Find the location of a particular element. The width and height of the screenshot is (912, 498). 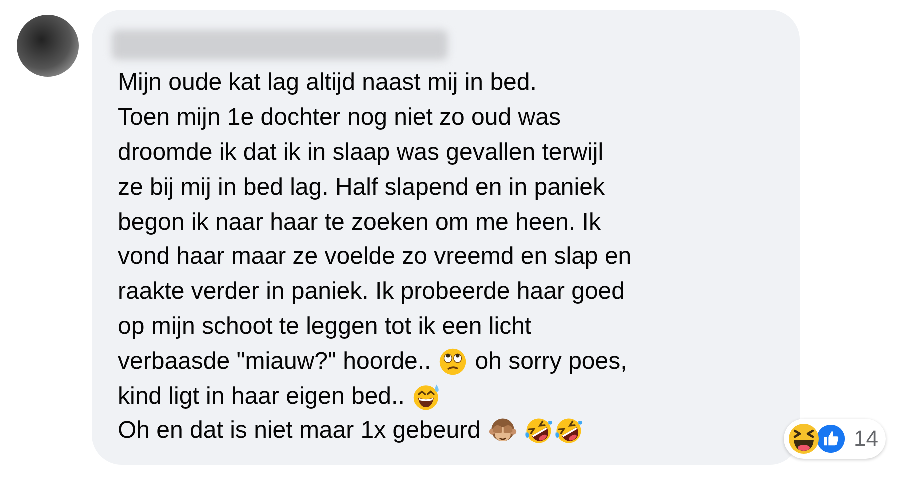

comment-text: begon ik naar haar te zoeken om me heen. Ik is located at coordinates (359, 222).